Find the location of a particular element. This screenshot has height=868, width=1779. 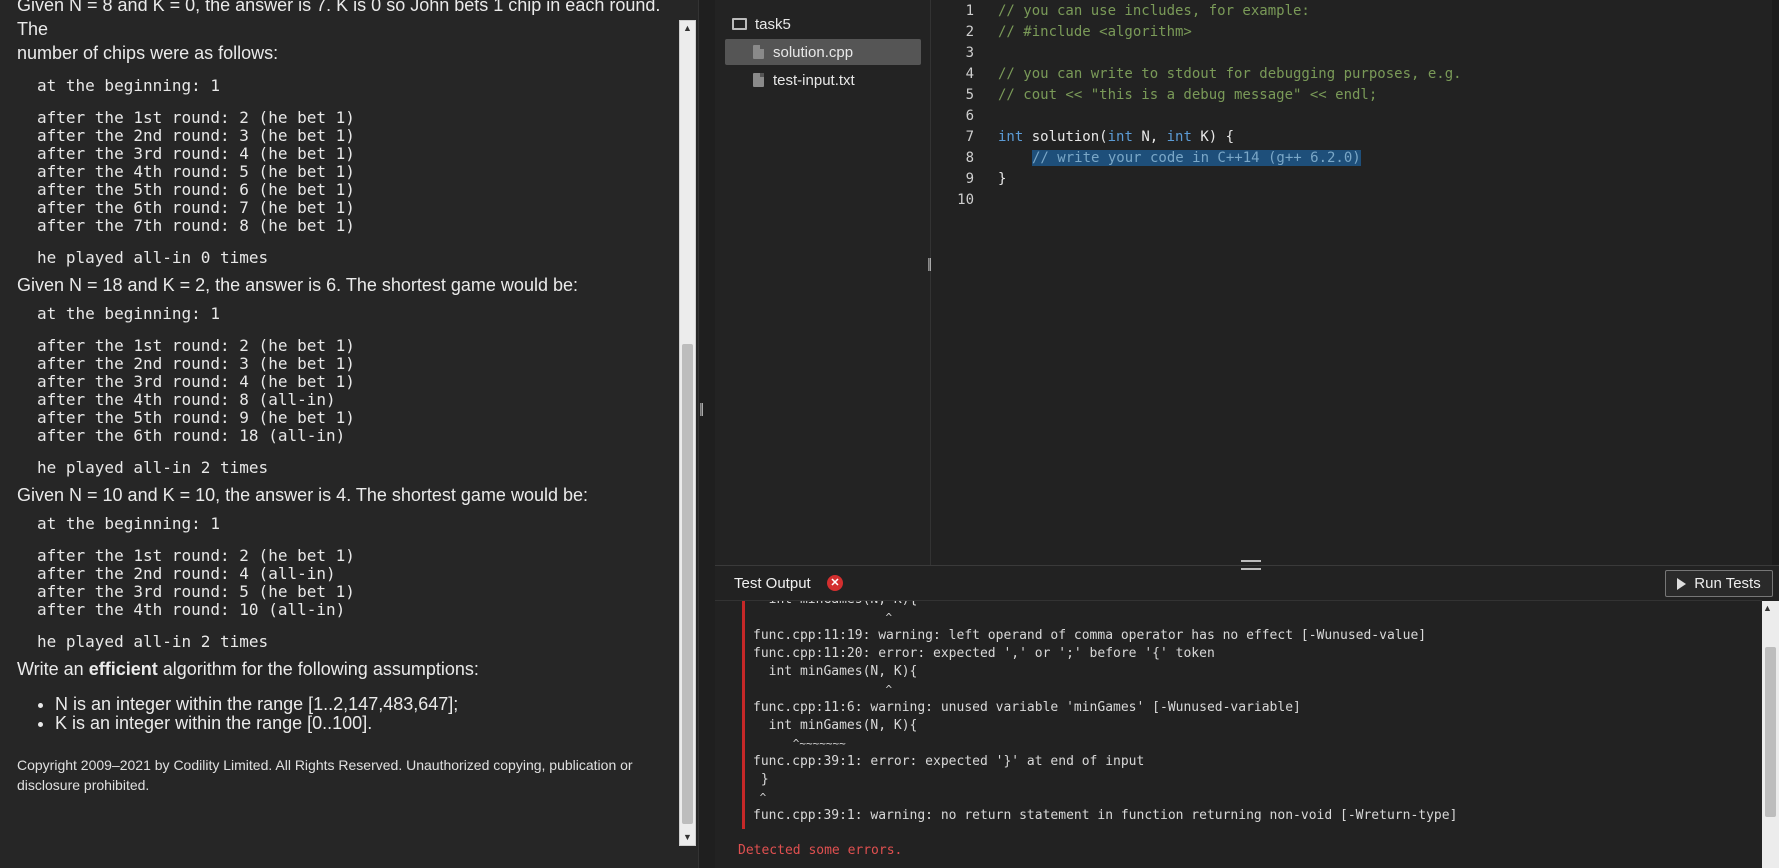

code-line: 2 // #include <algorithm> is located at coordinates (1062, 32).